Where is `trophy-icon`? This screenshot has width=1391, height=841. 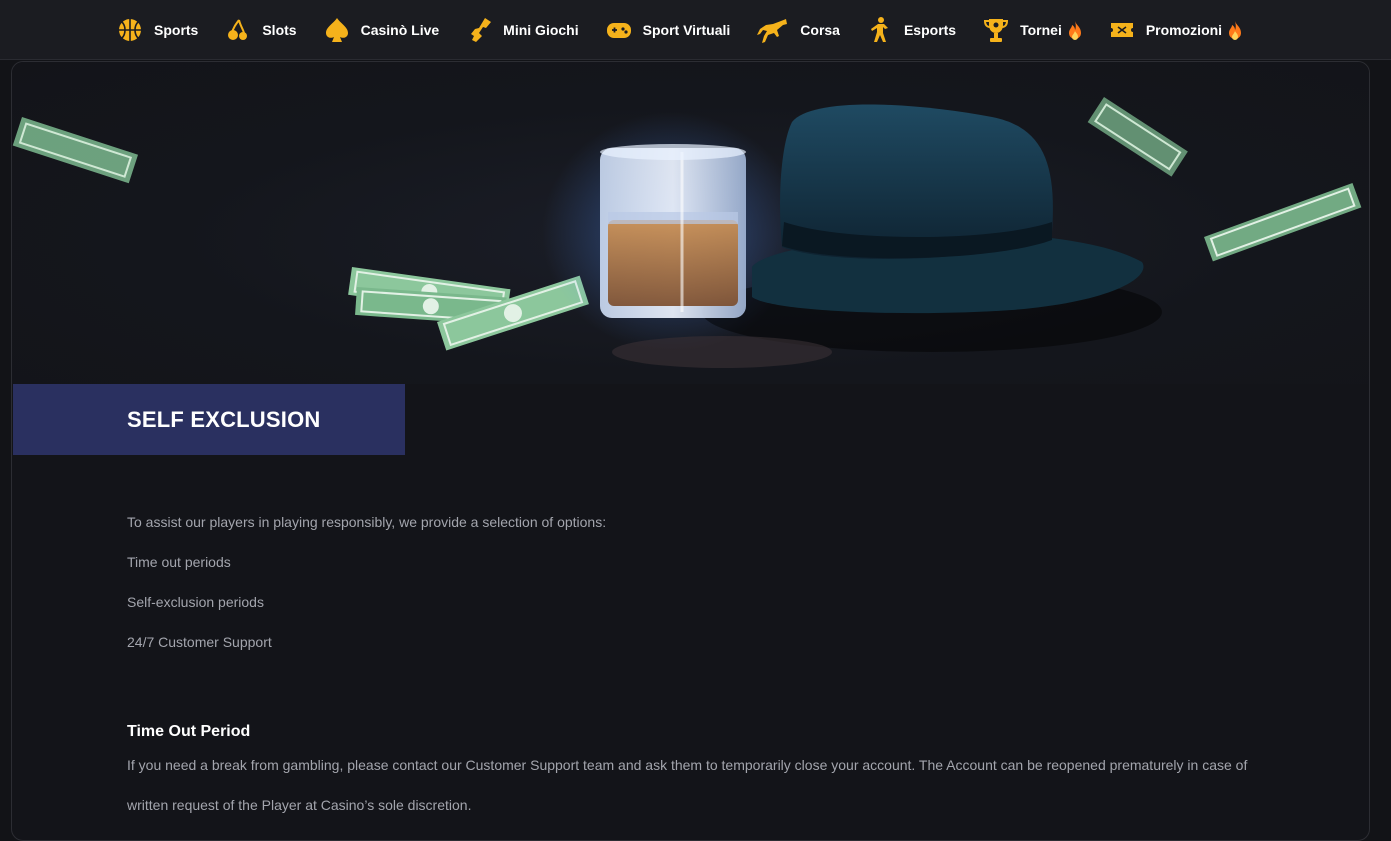 trophy-icon is located at coordinates (996, 30).